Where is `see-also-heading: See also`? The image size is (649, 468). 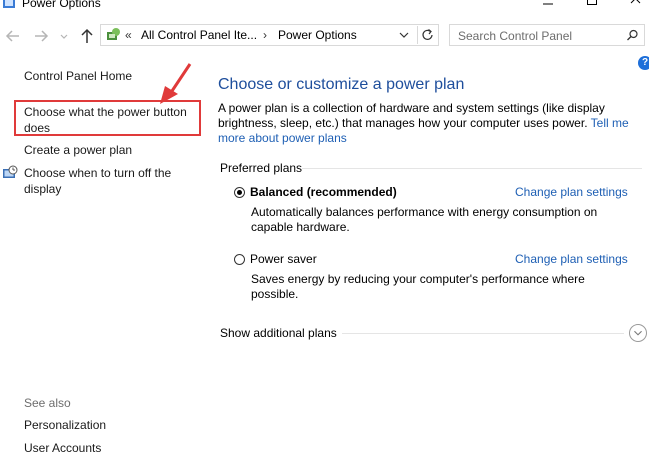 see-also-heading: See also is located at coordinates (47, 403).